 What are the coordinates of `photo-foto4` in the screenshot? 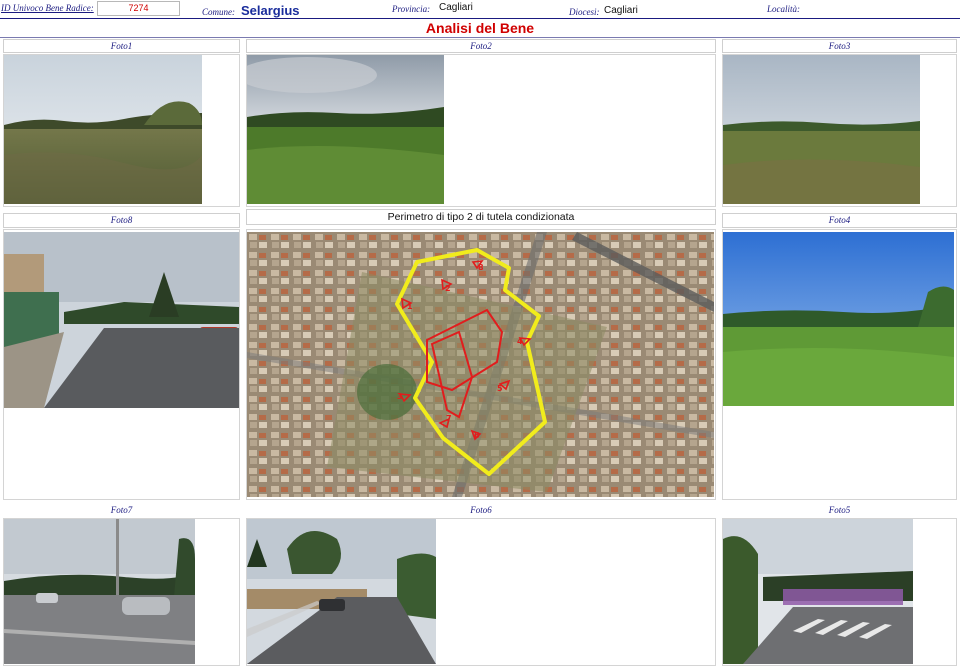 It's located at (838, 319).